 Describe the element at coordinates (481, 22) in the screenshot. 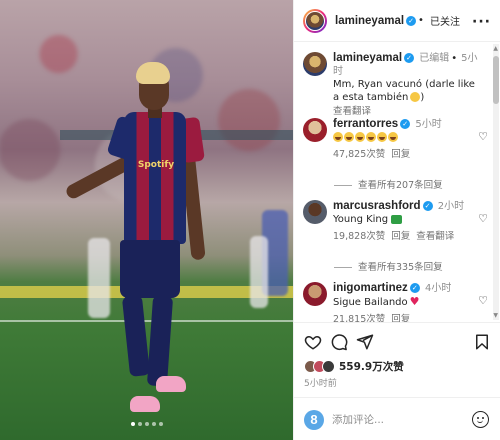

I see `more-icon: ···` at that location.